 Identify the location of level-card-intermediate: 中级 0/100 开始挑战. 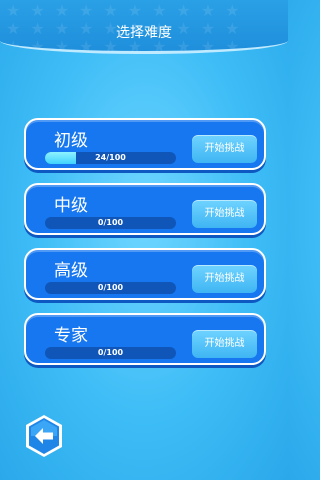
(145, 209).